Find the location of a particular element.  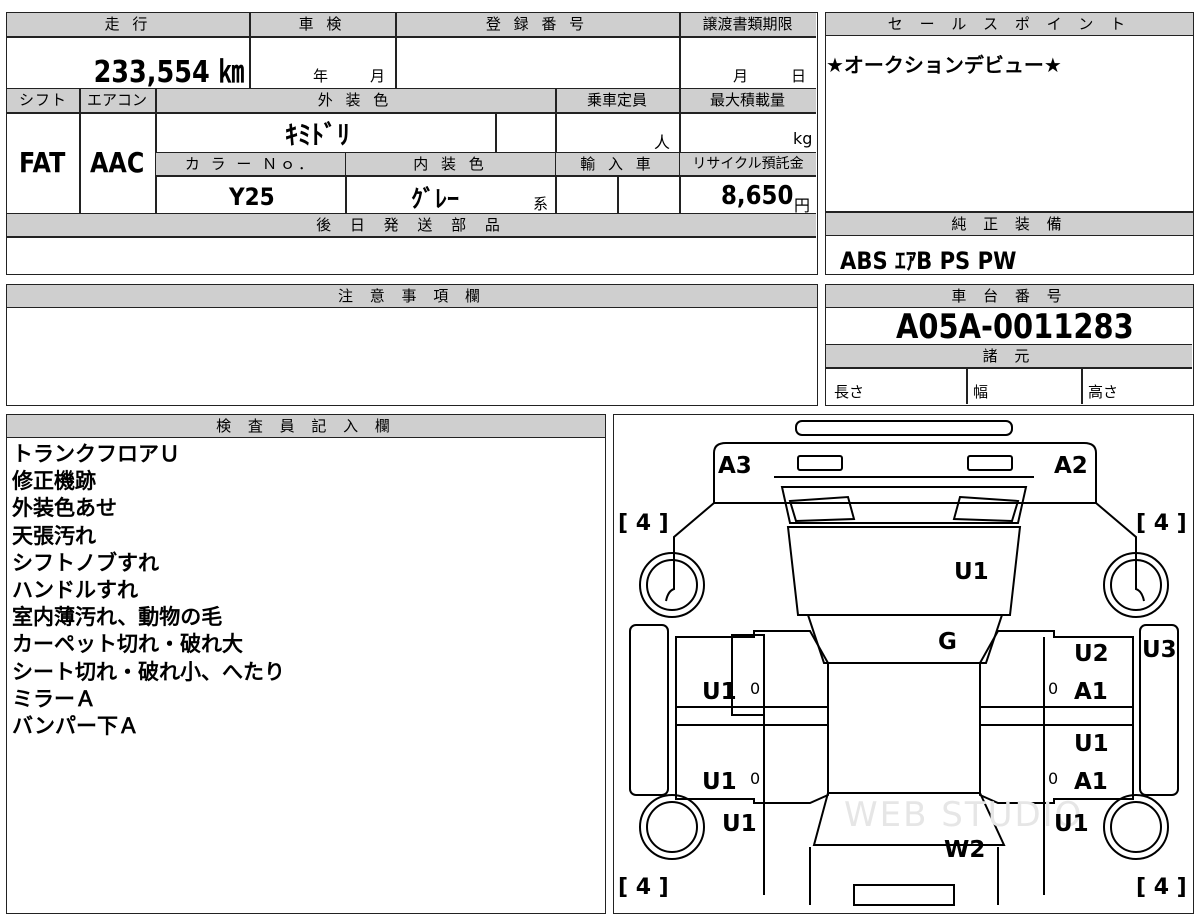

shaken-header: 車 検 is located at coordinates (322, 24).